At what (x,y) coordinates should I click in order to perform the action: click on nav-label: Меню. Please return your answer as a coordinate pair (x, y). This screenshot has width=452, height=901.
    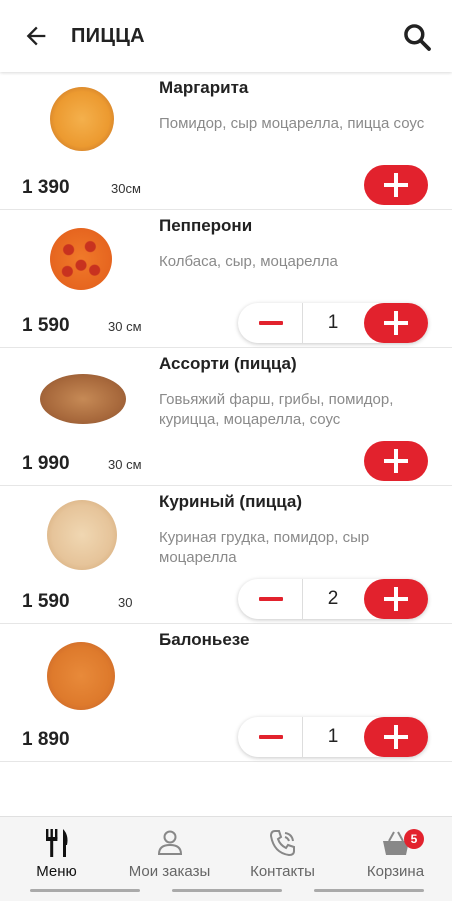
    Looking at the image, I should click on (56, 871).